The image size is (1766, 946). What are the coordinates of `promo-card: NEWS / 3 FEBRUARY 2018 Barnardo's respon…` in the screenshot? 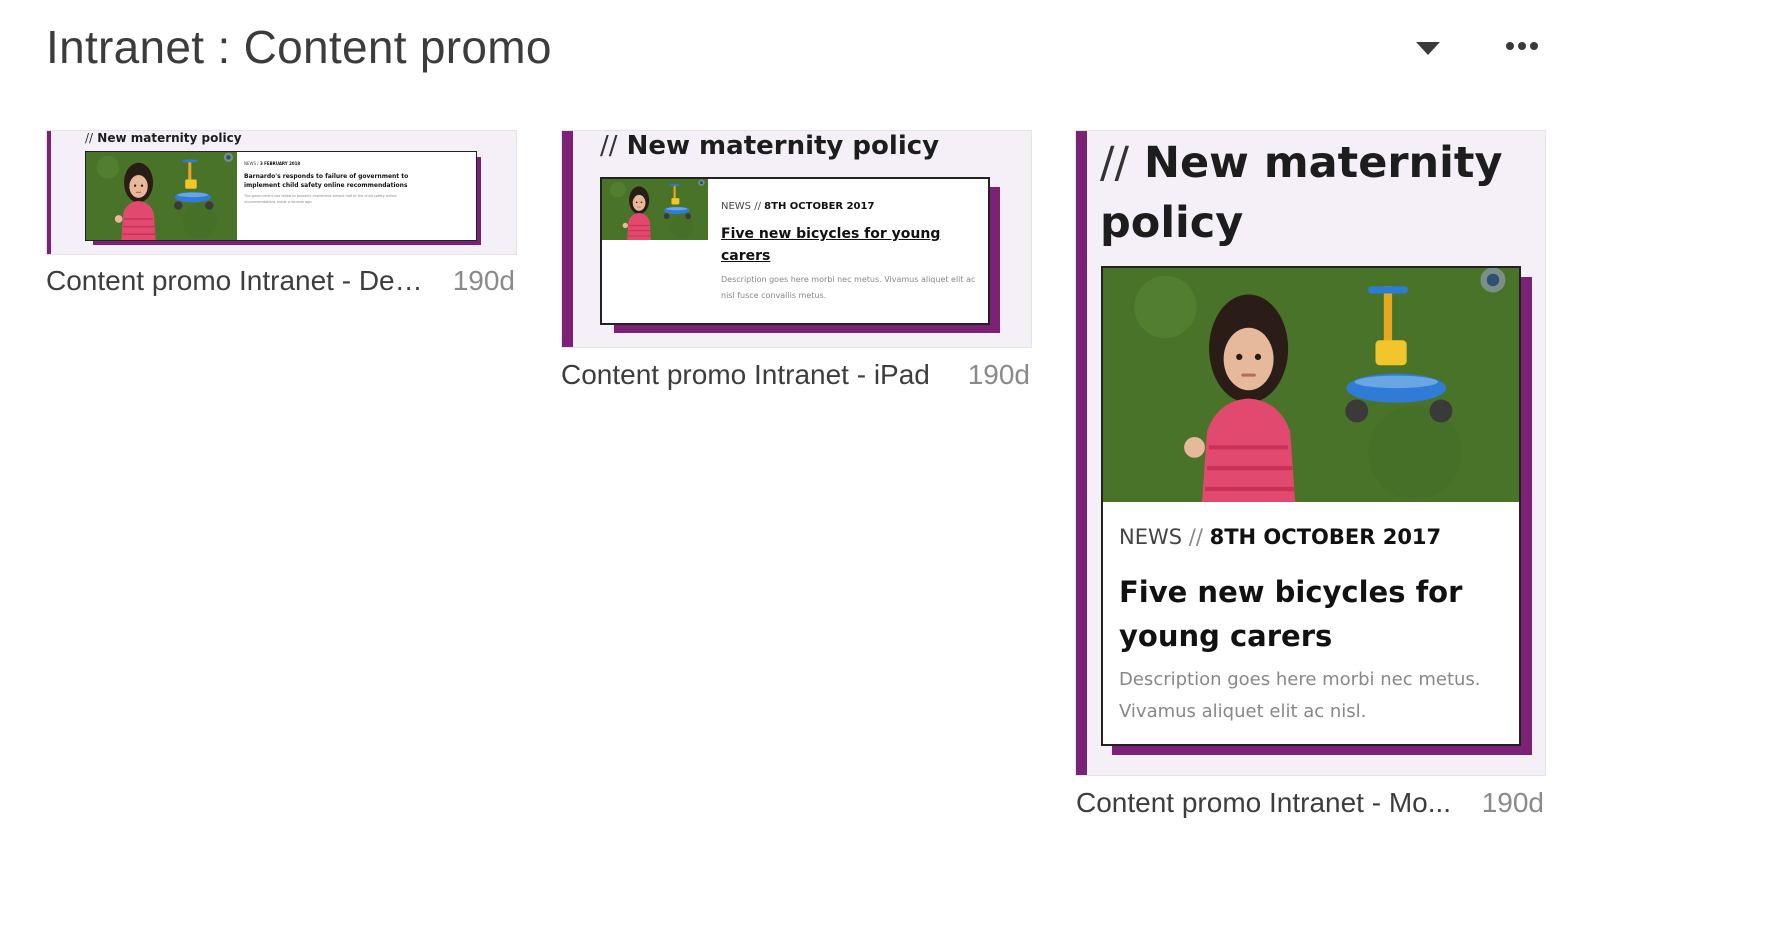 It's located at (281, 196).